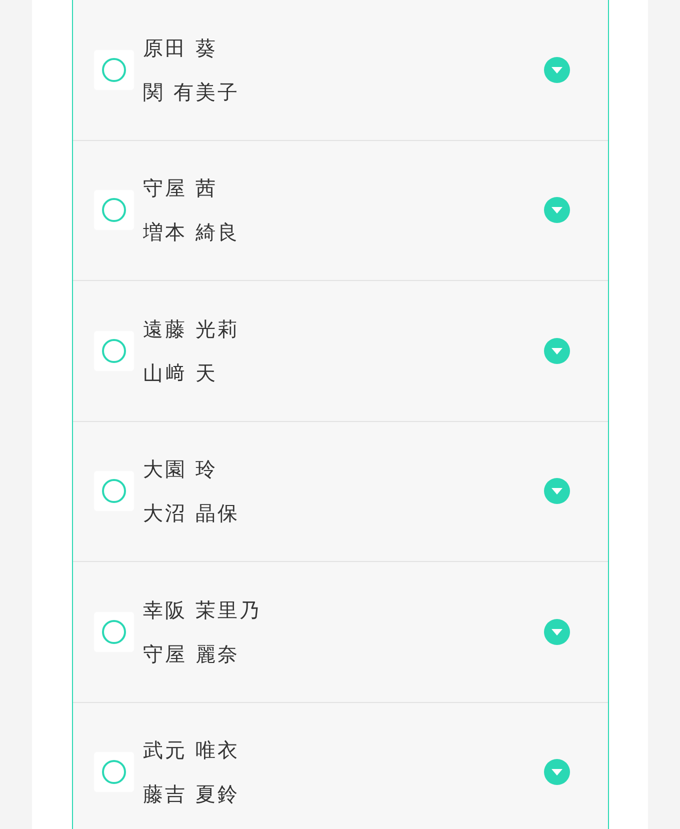 The width and height of the screenshot is (680, 829). I want to click on member-name: 遠藤 光莉, so click(191, 329).